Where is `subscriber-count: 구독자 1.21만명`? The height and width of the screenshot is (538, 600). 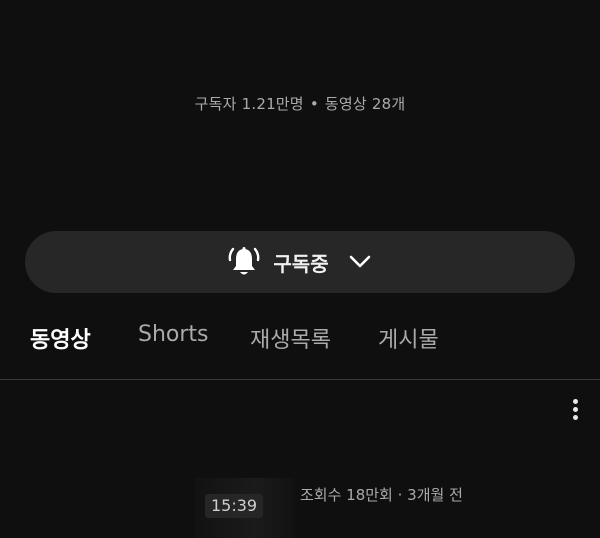
subscriber-count: 구독자 1.21만명 is located at coordinates (249, 104).